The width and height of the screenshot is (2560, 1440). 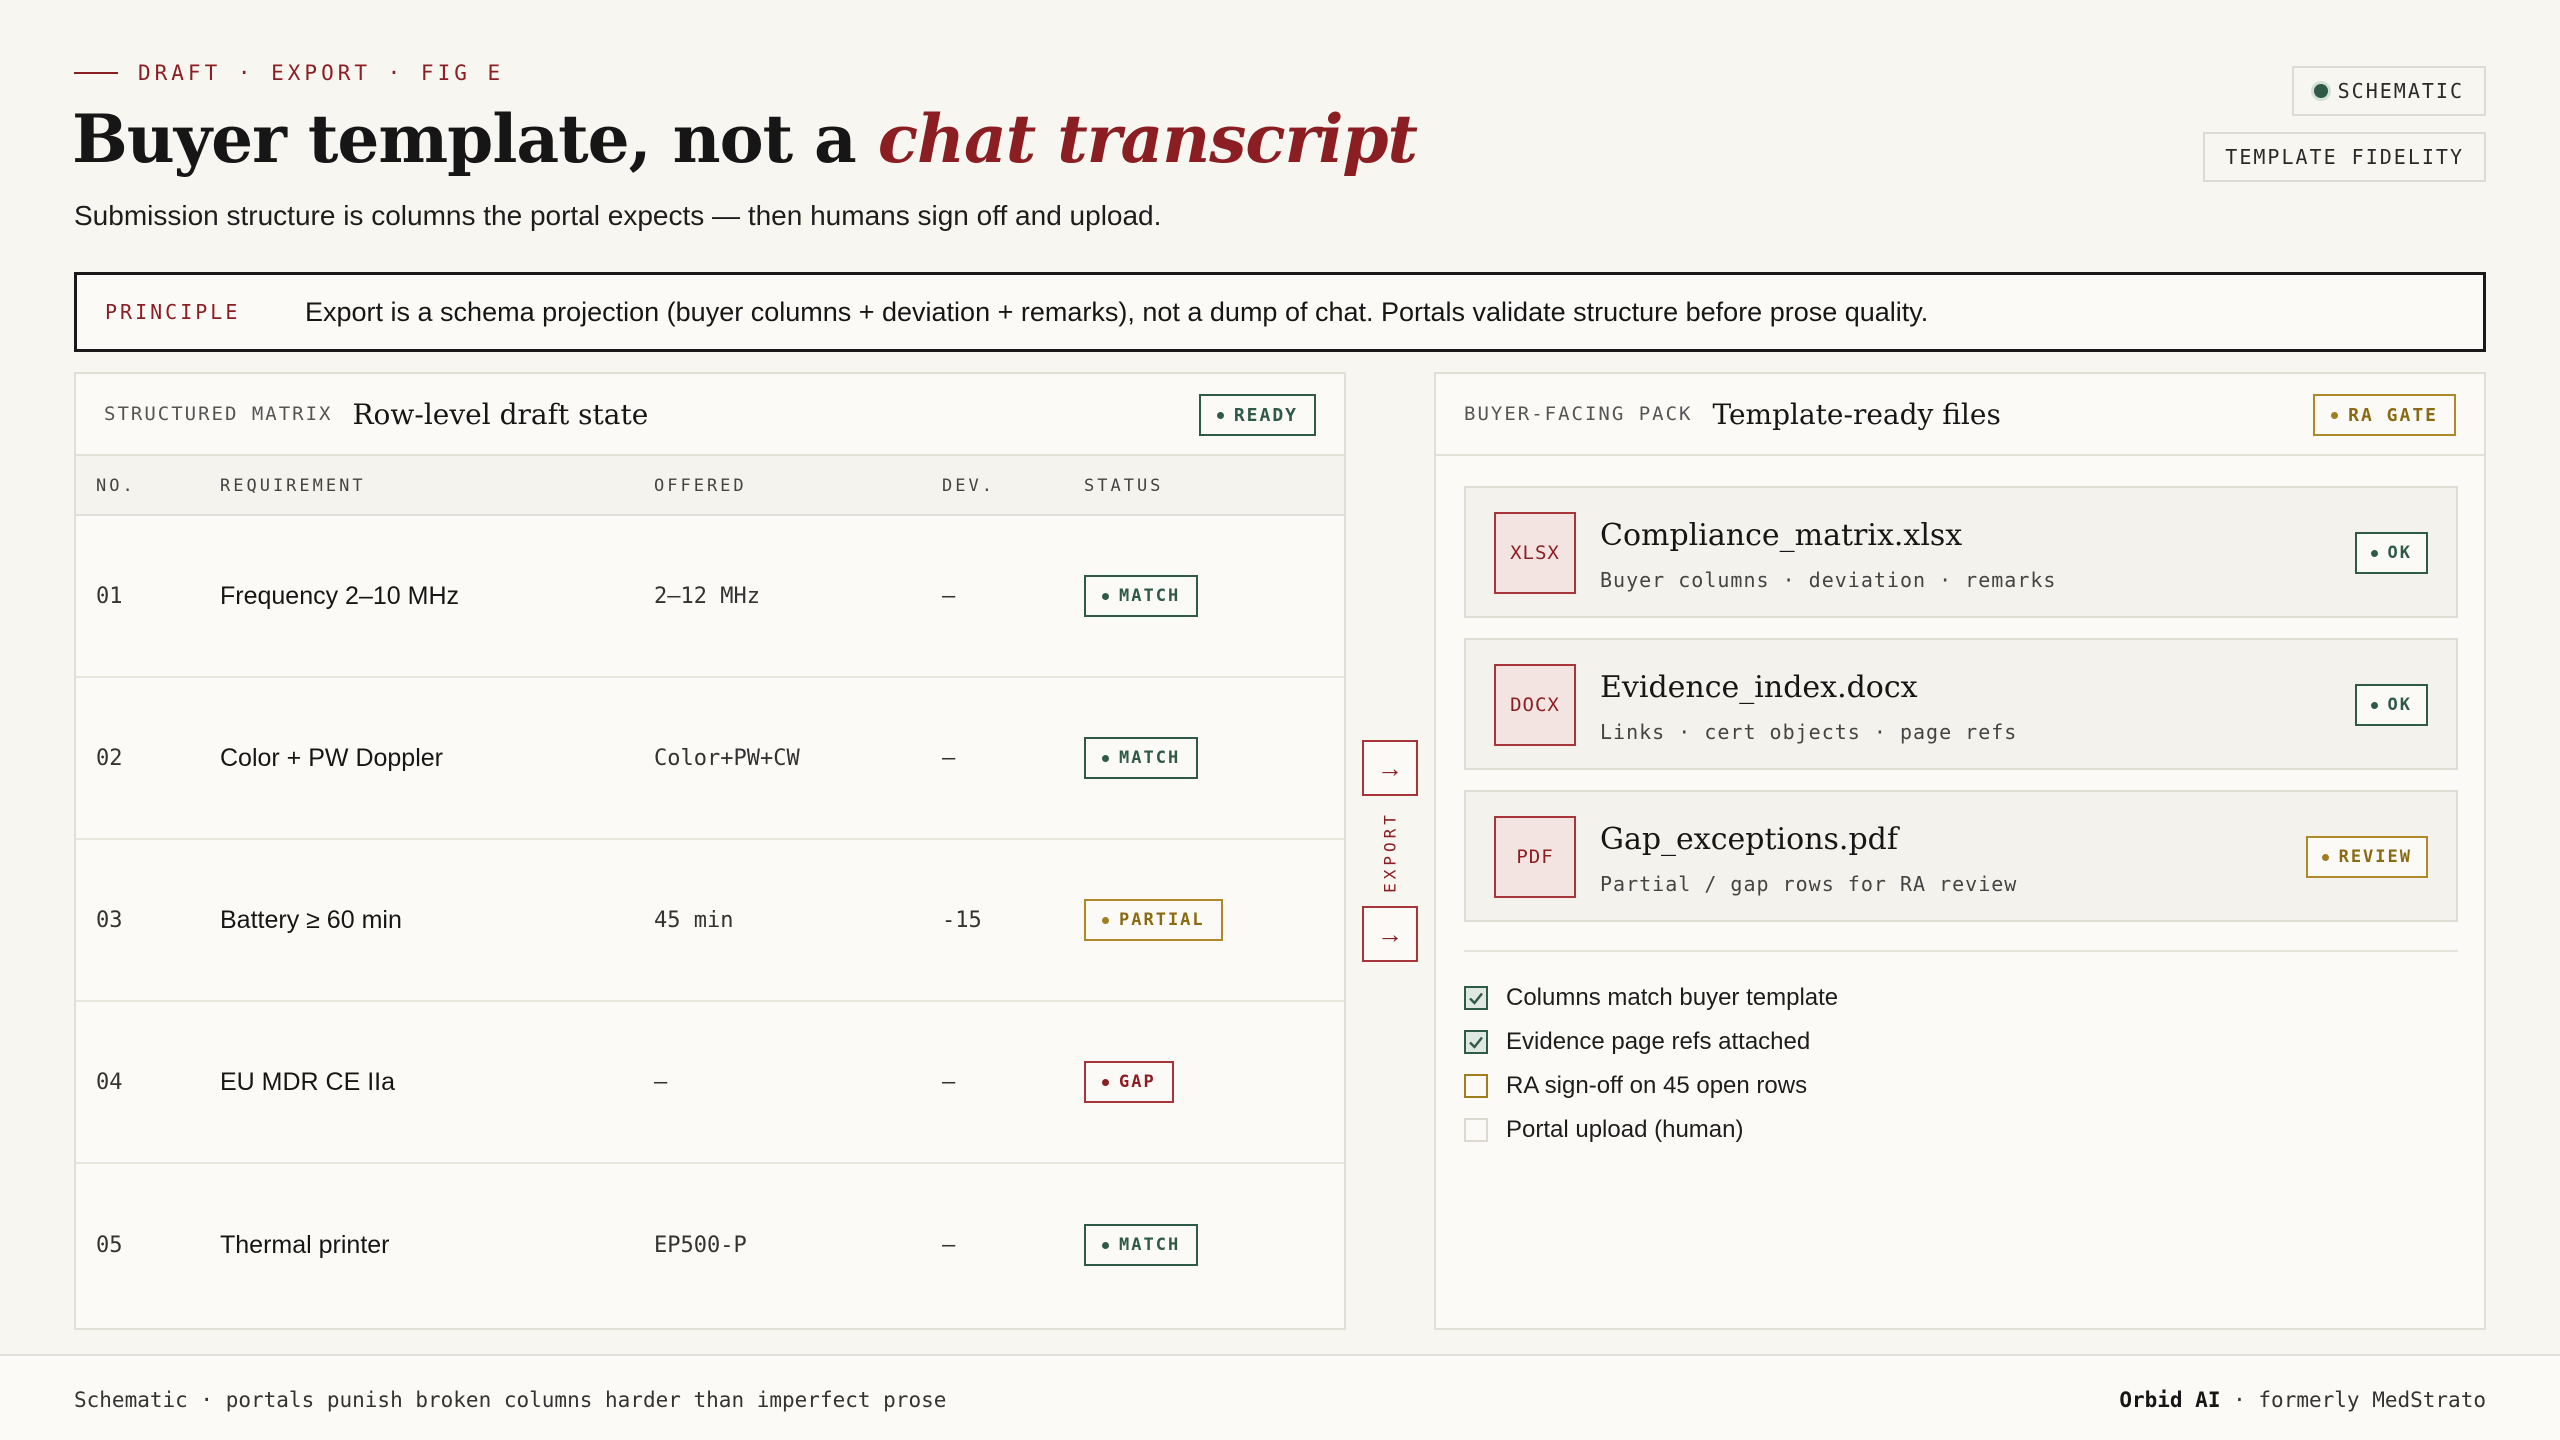 I want to click on row-offered: 45 min, so click(x=694, y=920).